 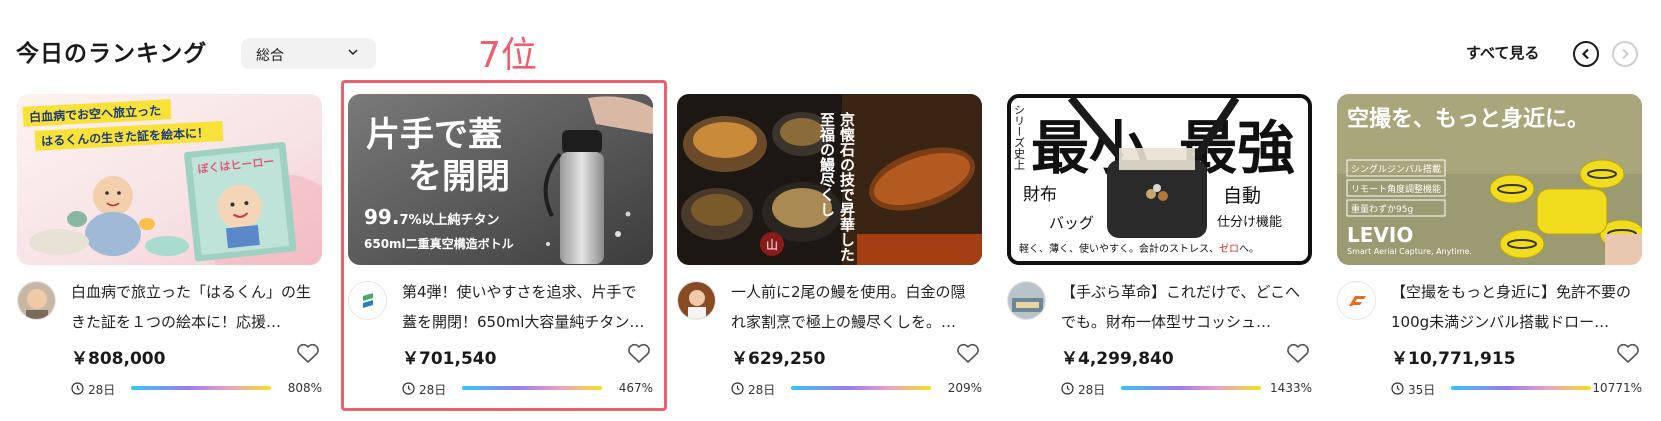 What do you see at coordinates (1071, 223) in the screenshot?
I see `image-label-bag: バッグ` at bounding box center [1071, 223].